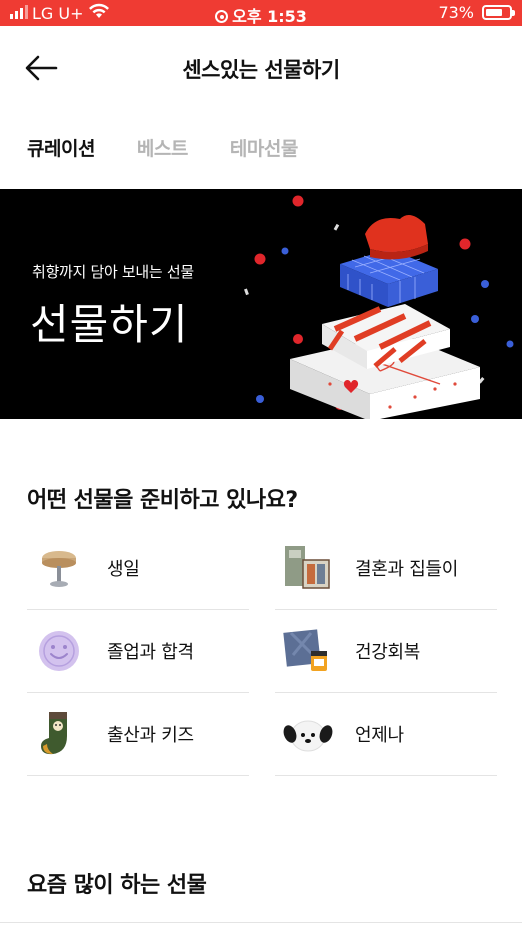 This screenshot has height=932, width=522. What do you see at coordinates (305, 650) in the screenshot?
I see `wrapped-honey-icon` at bounding box center [305, 650].